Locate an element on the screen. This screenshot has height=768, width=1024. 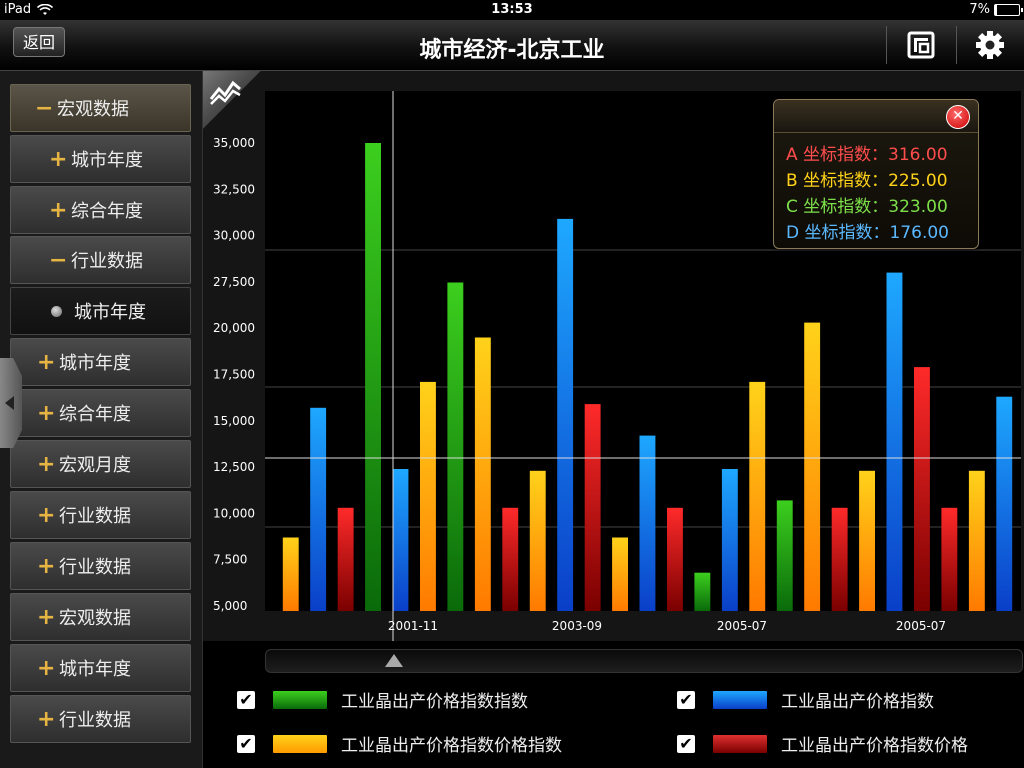
sidebar-item-label: 宏观数据 is located at coordinates (93, 109).